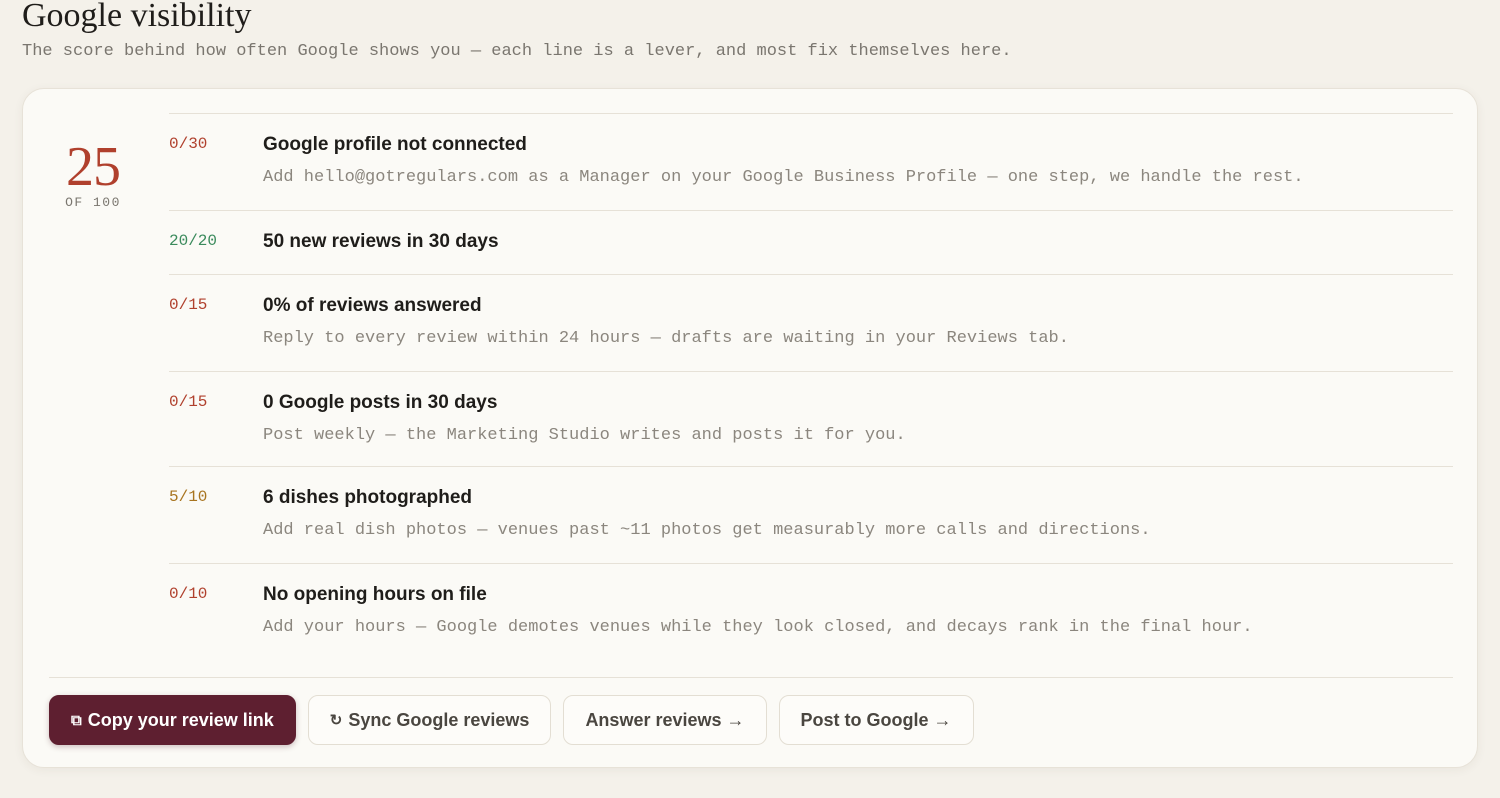 The width and height of the screenshot is (1500, 798). I want to click on post-to-google-button: Post to Google →, so click(876, 720).